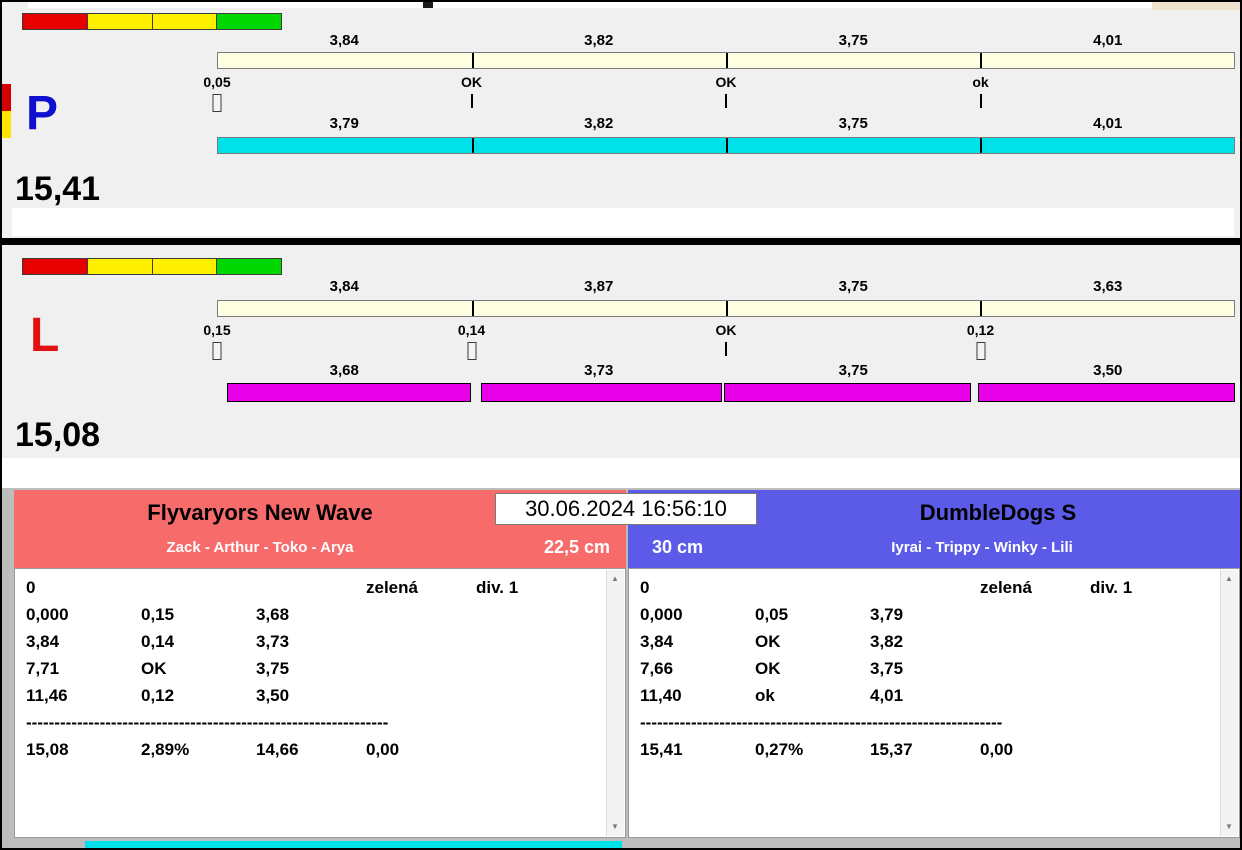 This screenshot has height=850, width=1242. What do you see at coordinates (344, 40) in the screenshot?
I see `split-value: 3,84` at bounding box center [344, 40].